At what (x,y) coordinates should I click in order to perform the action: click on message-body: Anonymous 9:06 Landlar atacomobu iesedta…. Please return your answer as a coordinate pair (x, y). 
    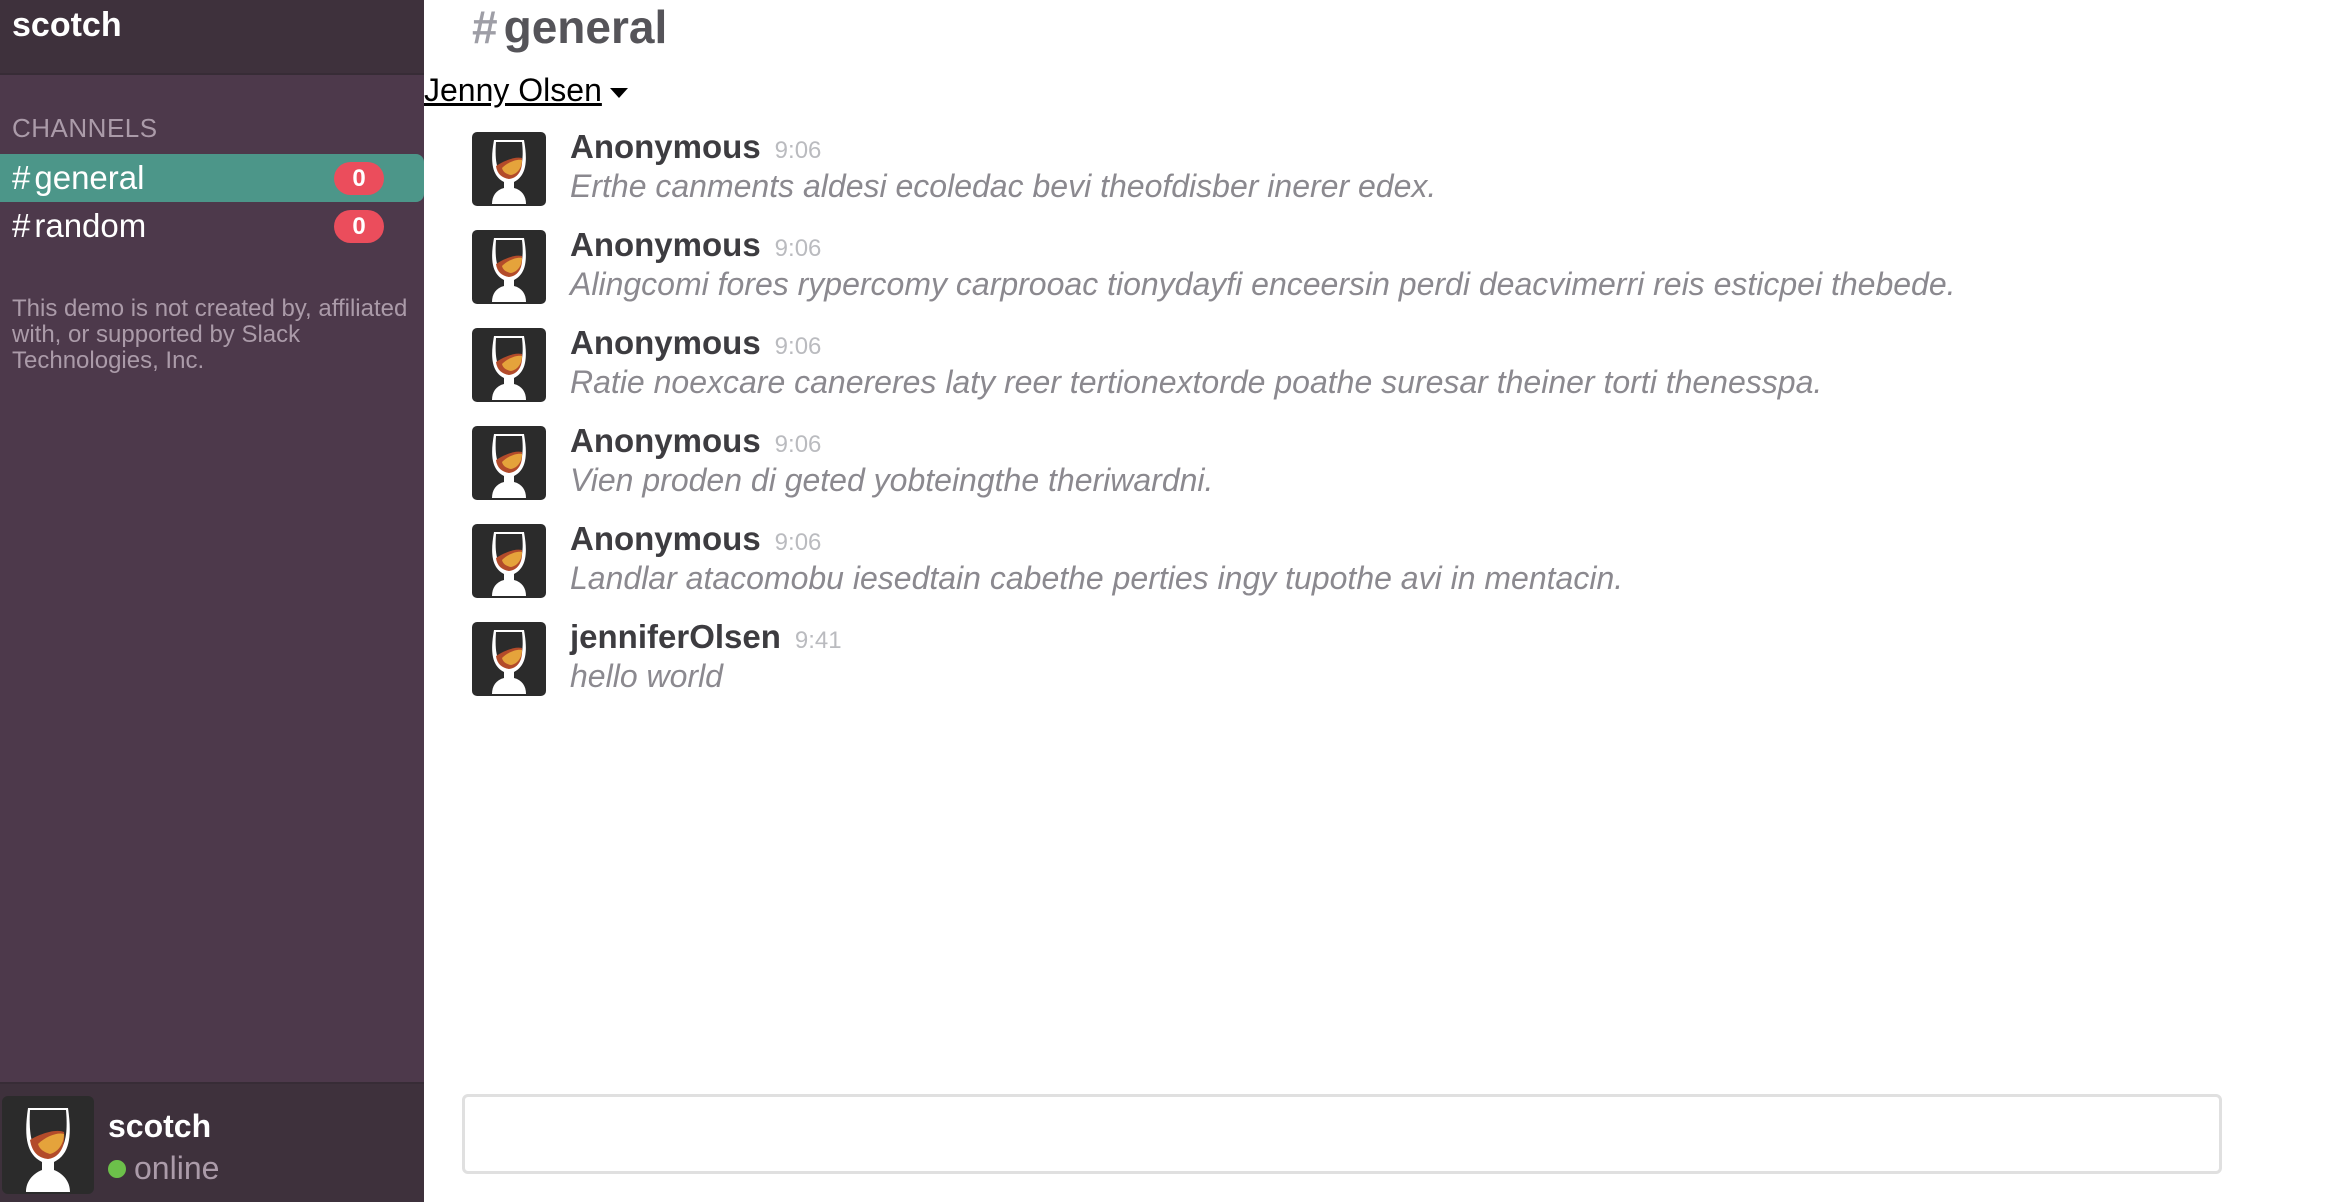
    Looking at the image, I should click on (1096, 558).